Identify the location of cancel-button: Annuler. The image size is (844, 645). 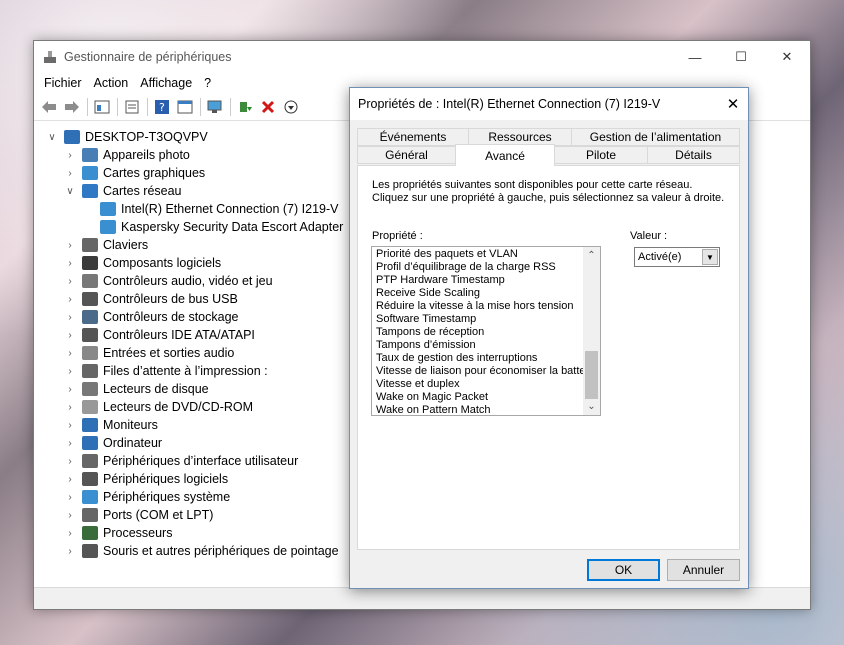
(703, 570).